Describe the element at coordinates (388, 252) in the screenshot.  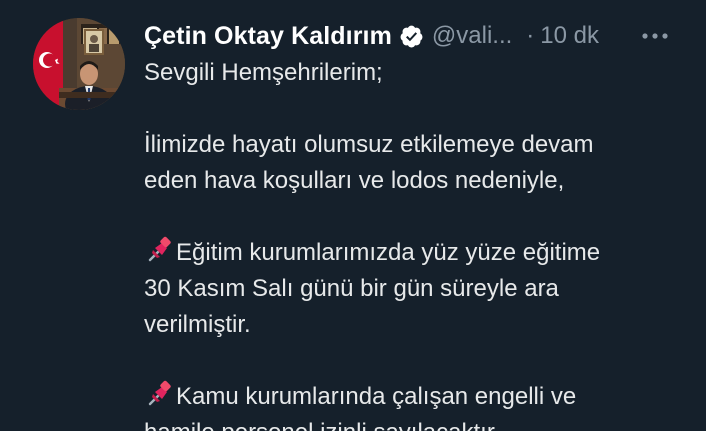
I see `tweet-line: Eğitim kurumlarımızda yüz yüze eğitime` at that location.